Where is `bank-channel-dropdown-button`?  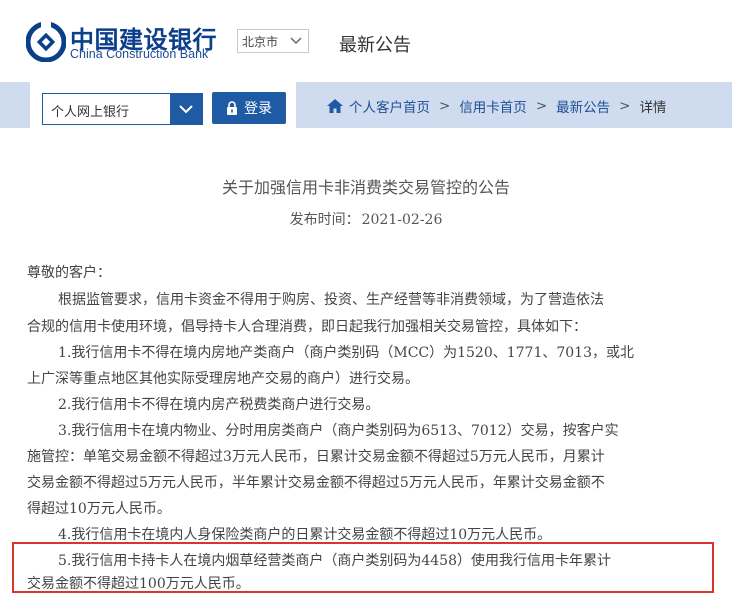
bank-channel-dropdown-button is located at coordinates (186, 109).